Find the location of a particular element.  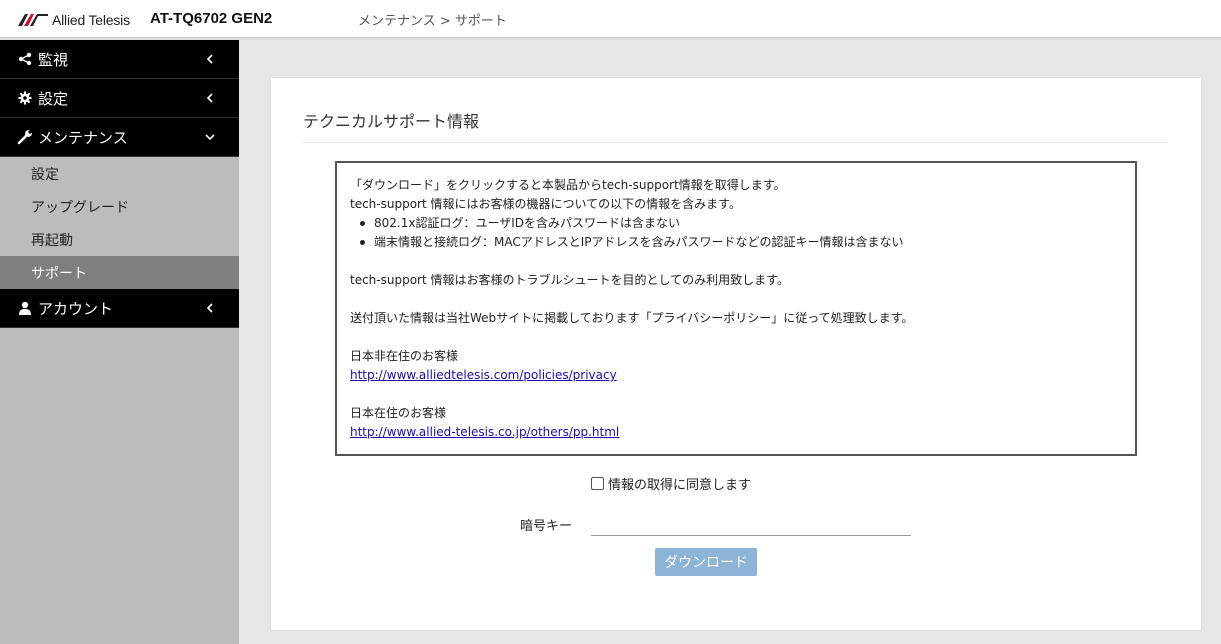

allied-telesis-logo: Allied Telesis is located at coordinates (74, 20).